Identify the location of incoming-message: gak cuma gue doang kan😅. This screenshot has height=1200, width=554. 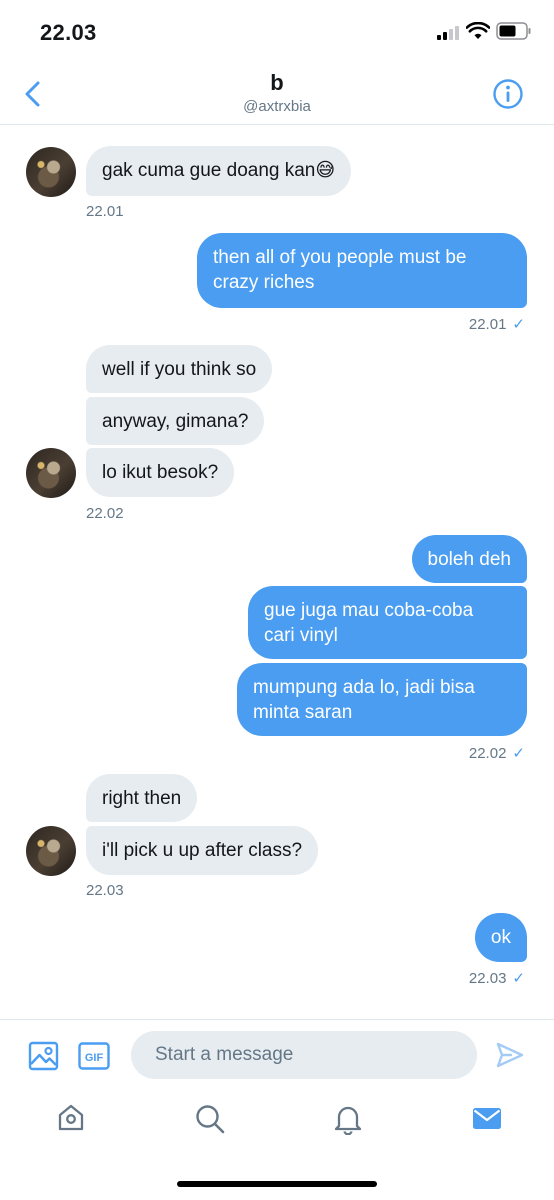
(219, 171).